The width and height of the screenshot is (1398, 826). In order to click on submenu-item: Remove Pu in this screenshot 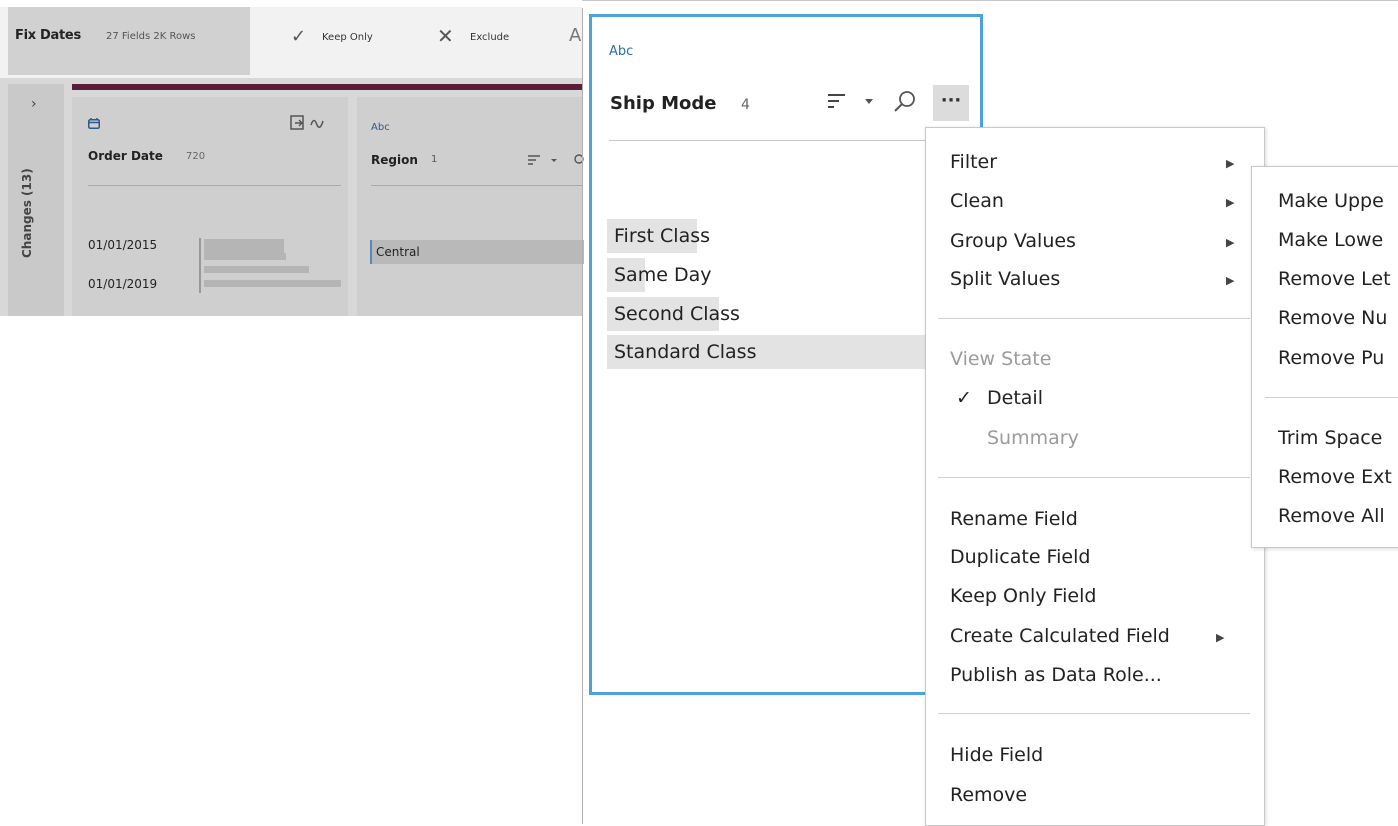, I will do `click(1331, 358)`.